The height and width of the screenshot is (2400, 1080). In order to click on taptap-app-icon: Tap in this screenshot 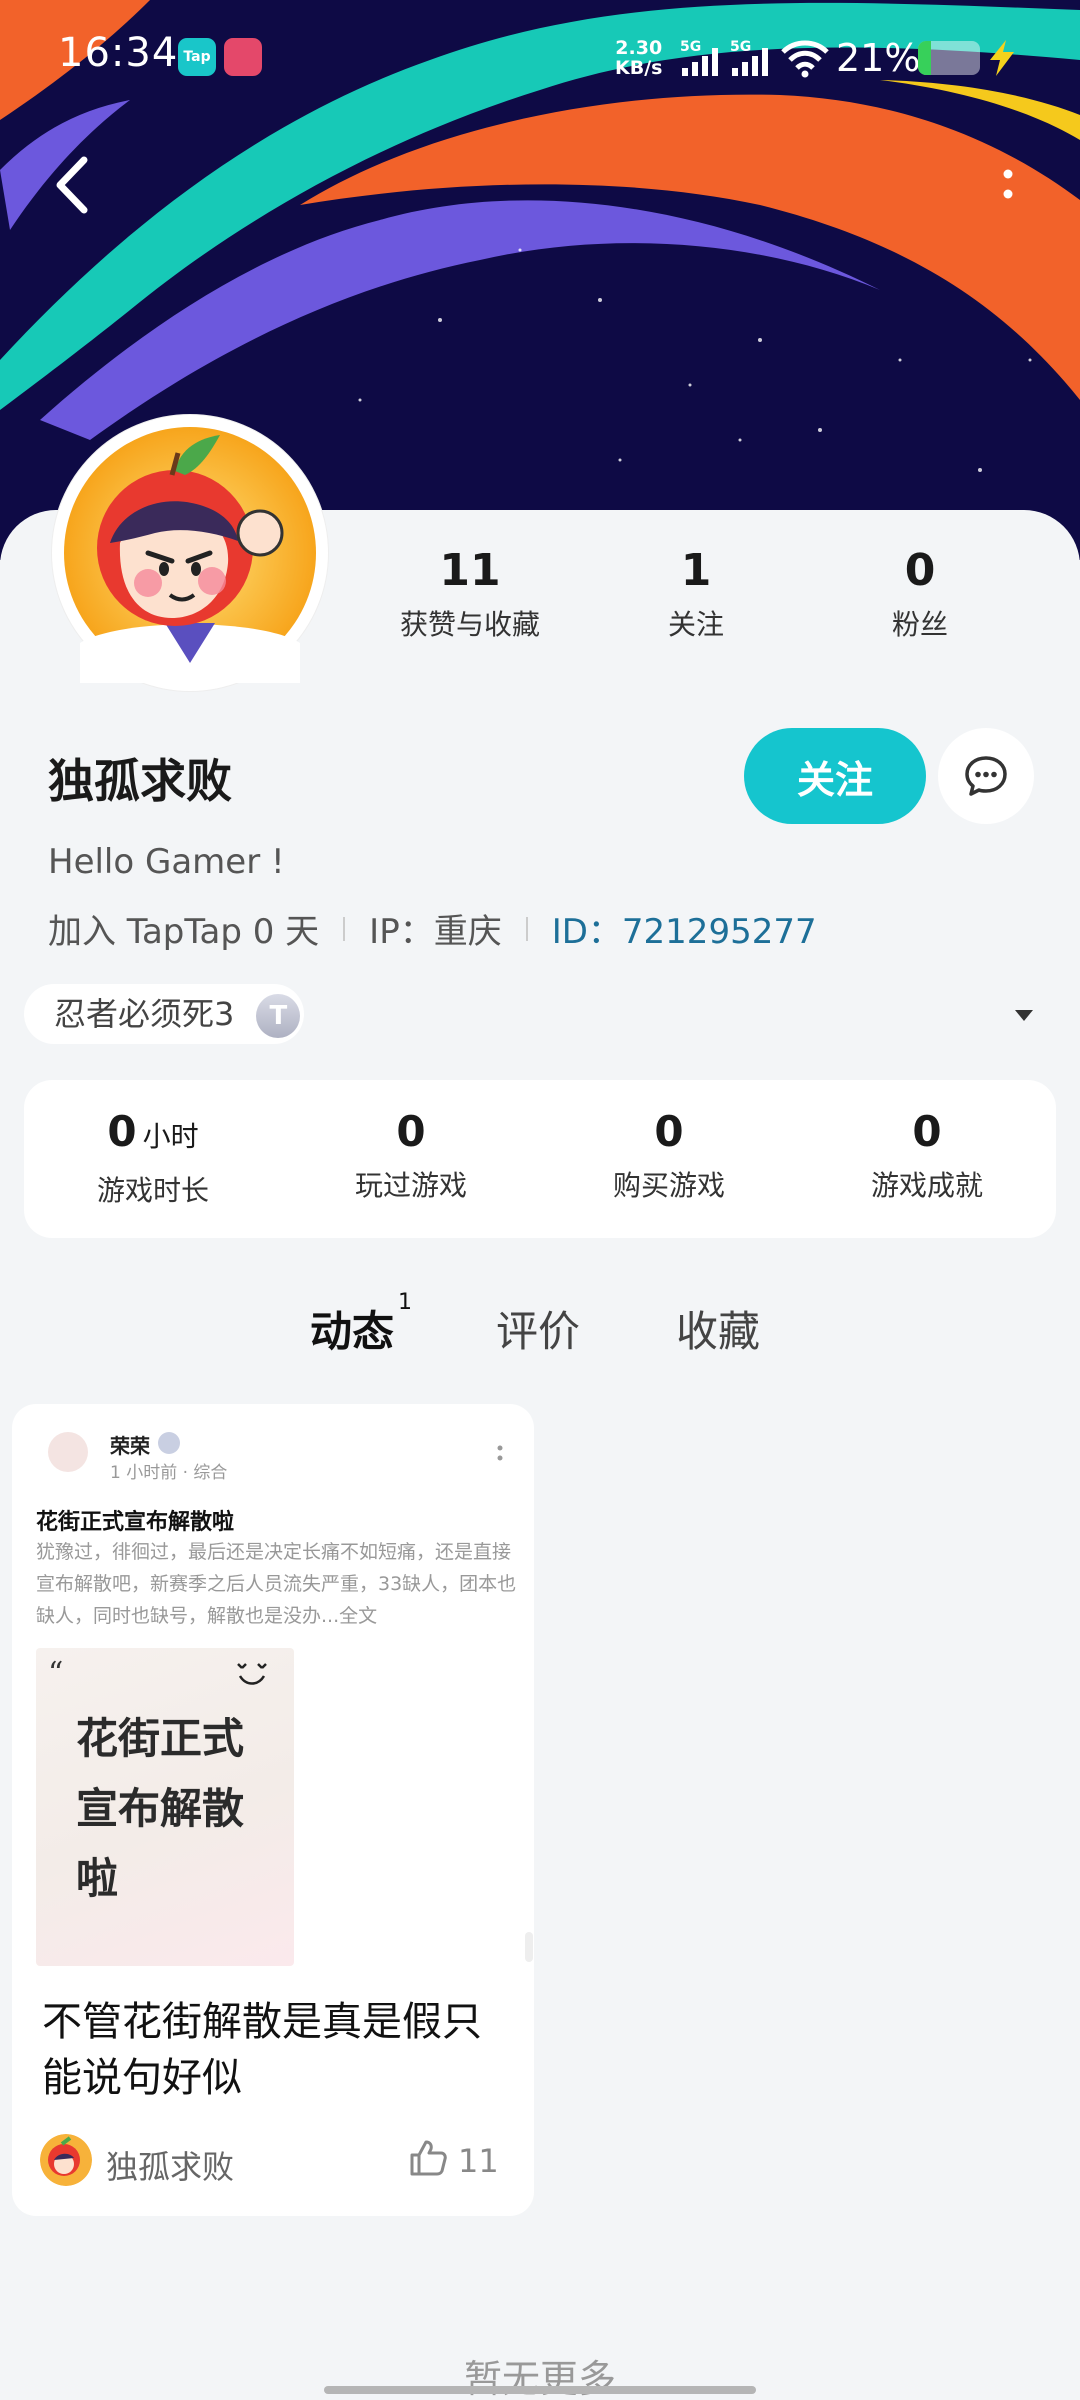, I will do `click(197, 57)`.